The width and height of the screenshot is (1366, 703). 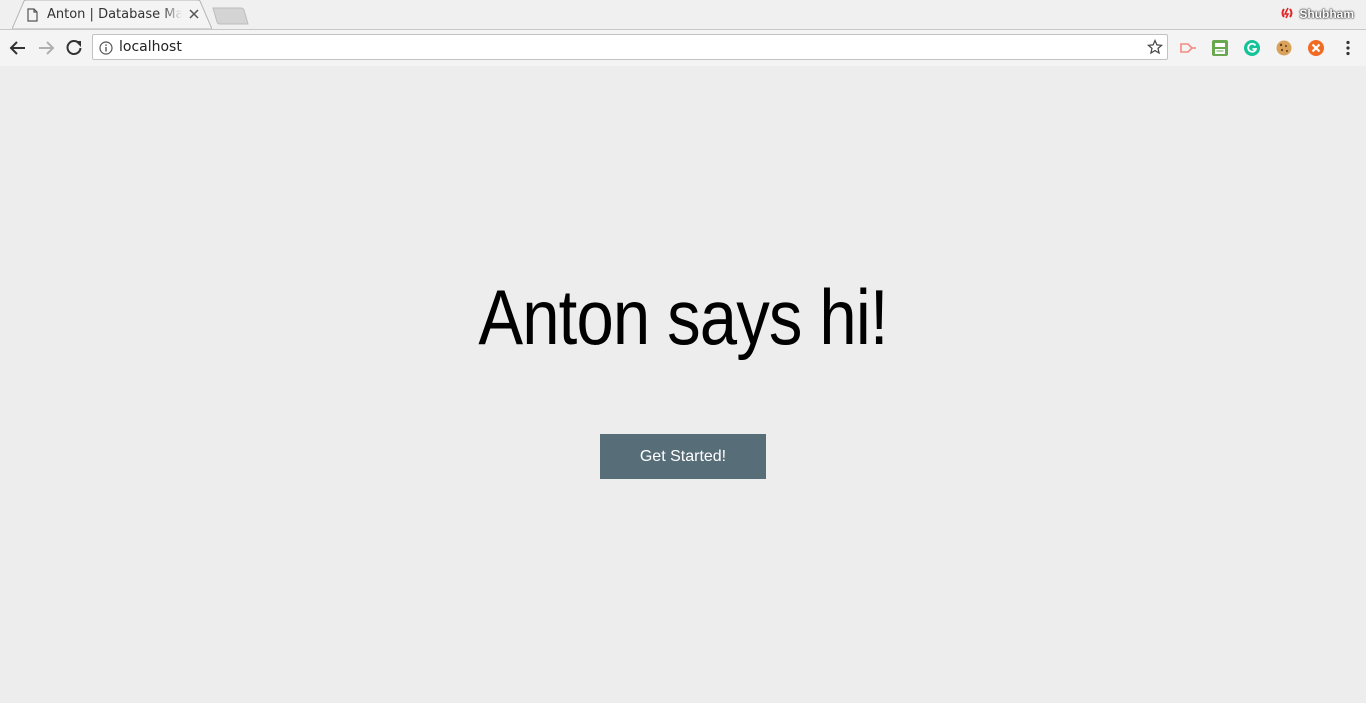 I want to click on browser-toolbar, so click(x=683, y=48).